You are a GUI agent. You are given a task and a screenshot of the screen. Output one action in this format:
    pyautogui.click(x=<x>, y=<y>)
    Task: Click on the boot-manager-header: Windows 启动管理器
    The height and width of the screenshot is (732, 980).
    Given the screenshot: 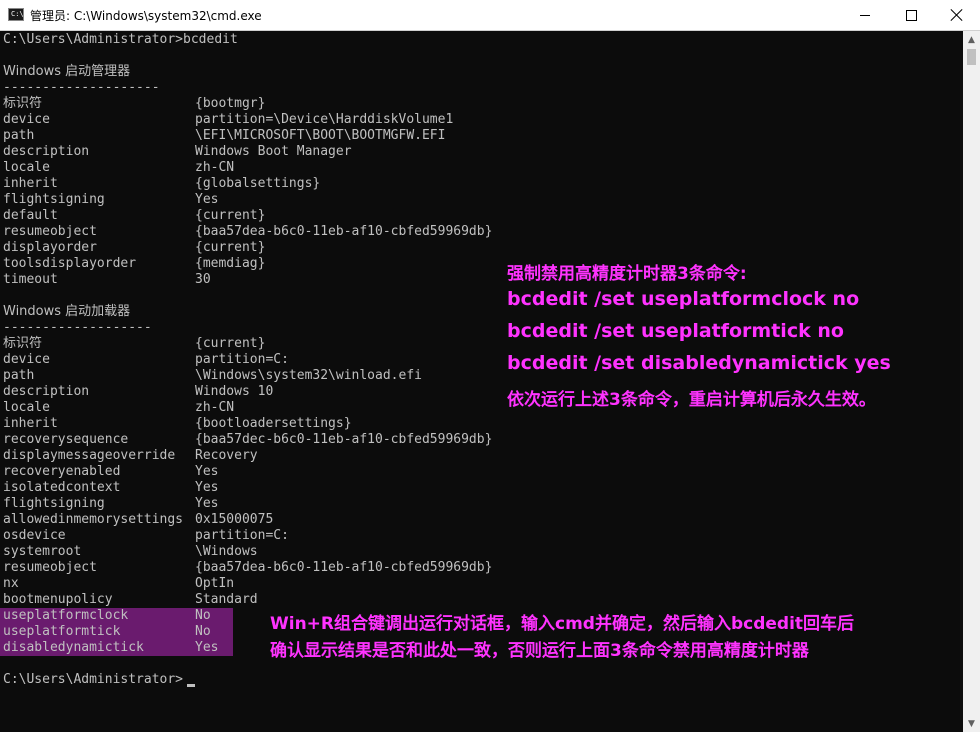 What is the action you would take?
    pyautogui.click(x=67, y=71)
    